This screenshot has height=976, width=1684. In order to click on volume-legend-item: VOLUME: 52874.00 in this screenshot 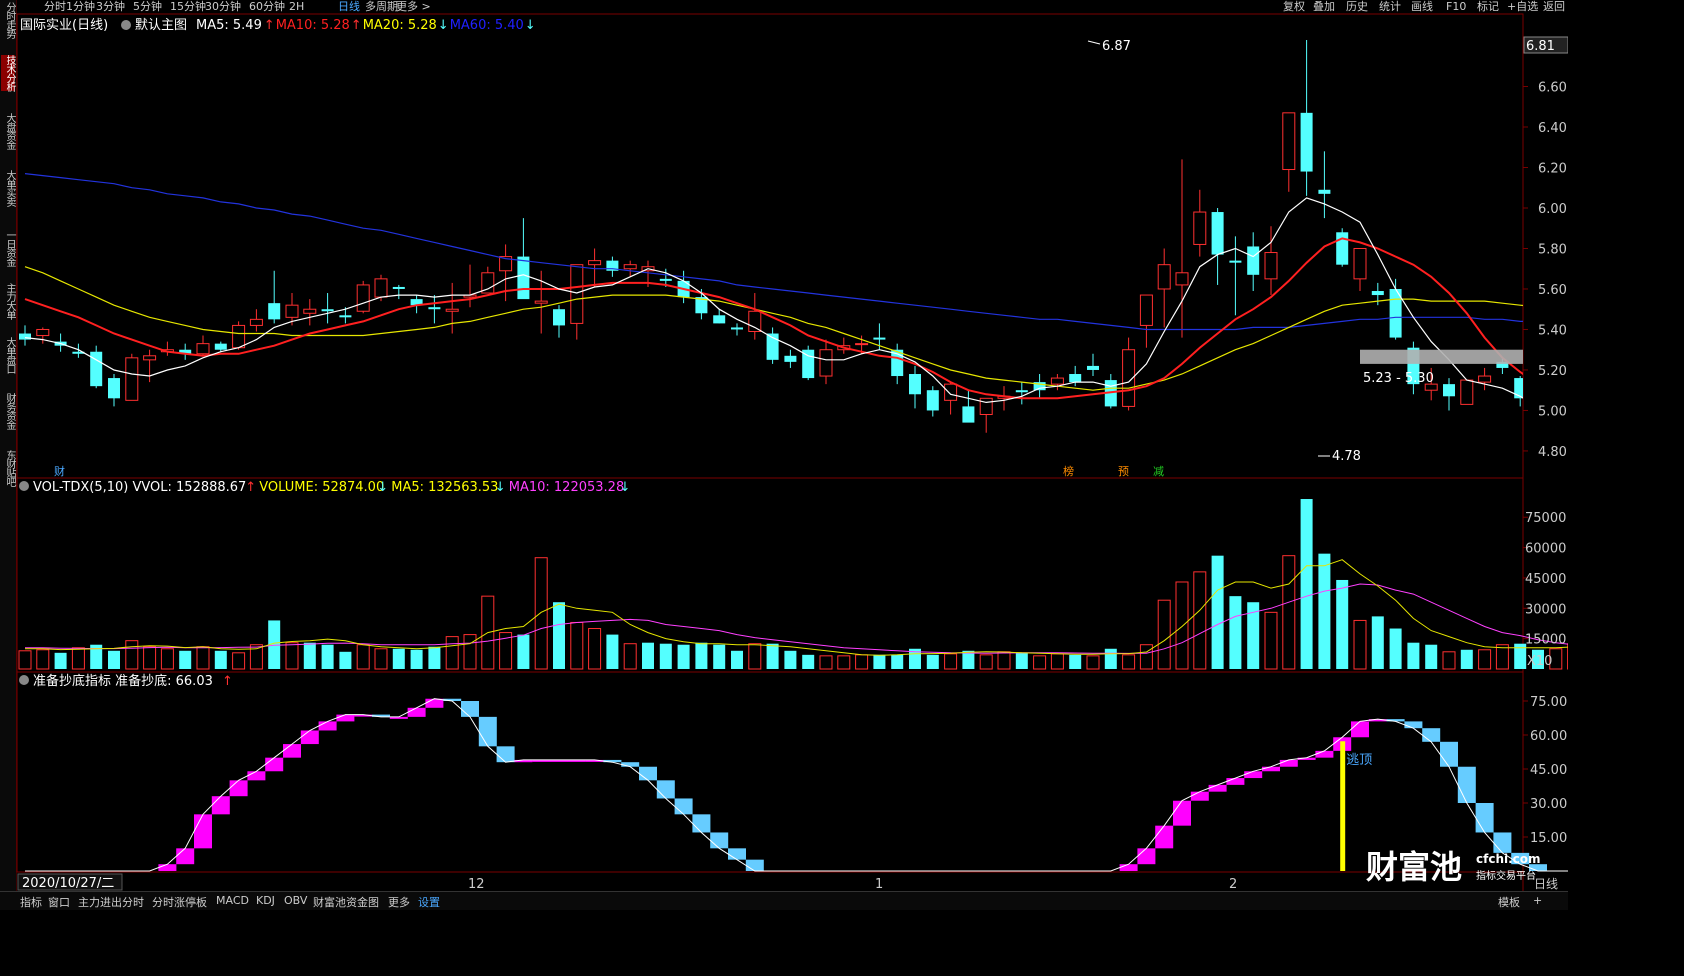, I will do `click(321, 487)`.